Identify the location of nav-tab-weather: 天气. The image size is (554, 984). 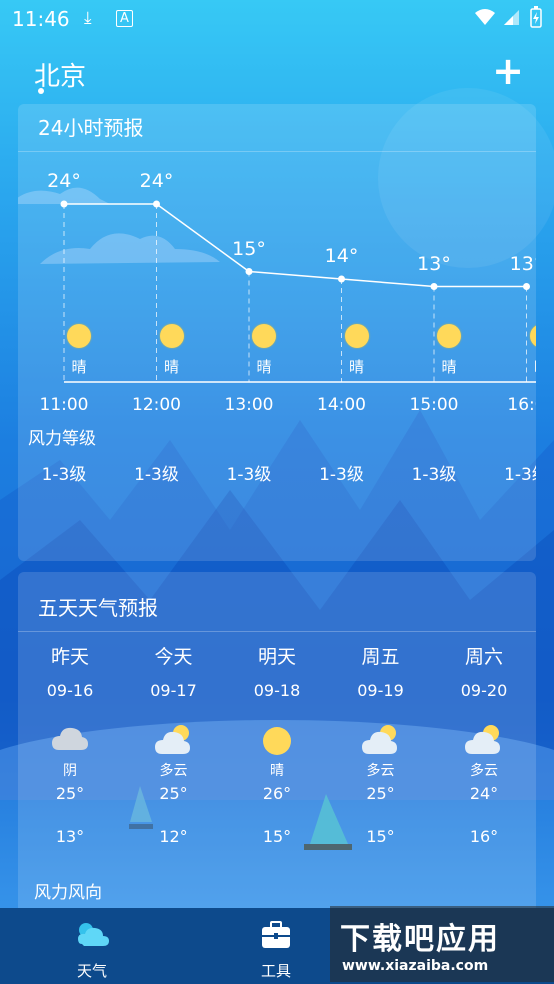
(92, 946).